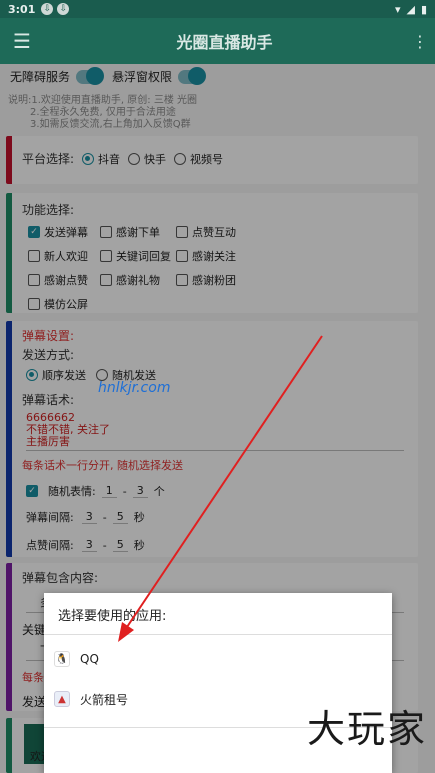 The width and height of the screenshot is (435, 773). What do you see at coordinates (366, 729) in the screenshot?
I see `brand-watermark: 大玩家` at bounding box center [366, 729].